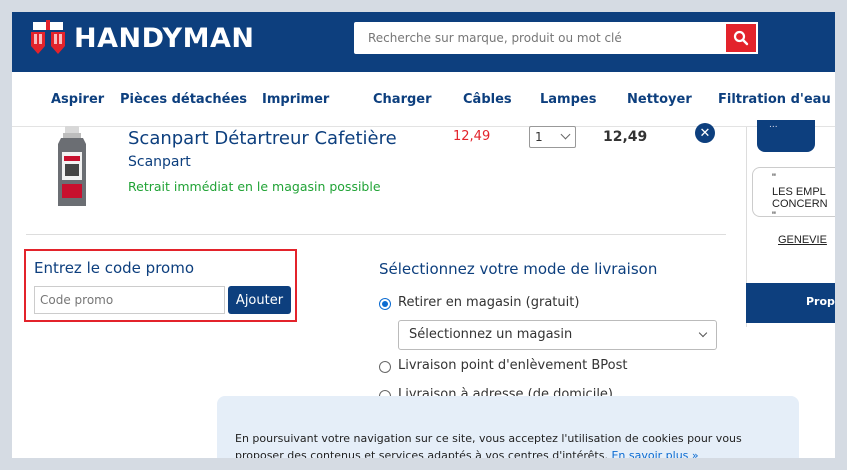  I want to click on add-promo-button: Ajouter, so click(259, 300).